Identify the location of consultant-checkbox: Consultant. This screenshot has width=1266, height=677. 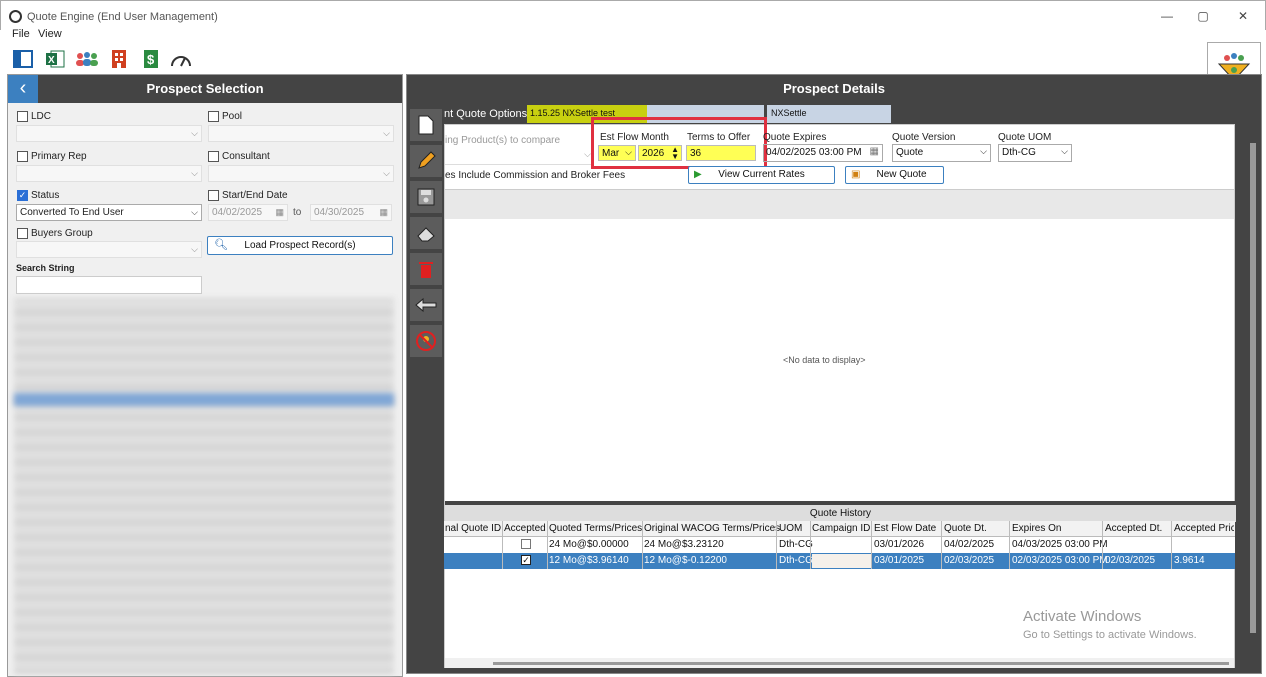
(239, 156).